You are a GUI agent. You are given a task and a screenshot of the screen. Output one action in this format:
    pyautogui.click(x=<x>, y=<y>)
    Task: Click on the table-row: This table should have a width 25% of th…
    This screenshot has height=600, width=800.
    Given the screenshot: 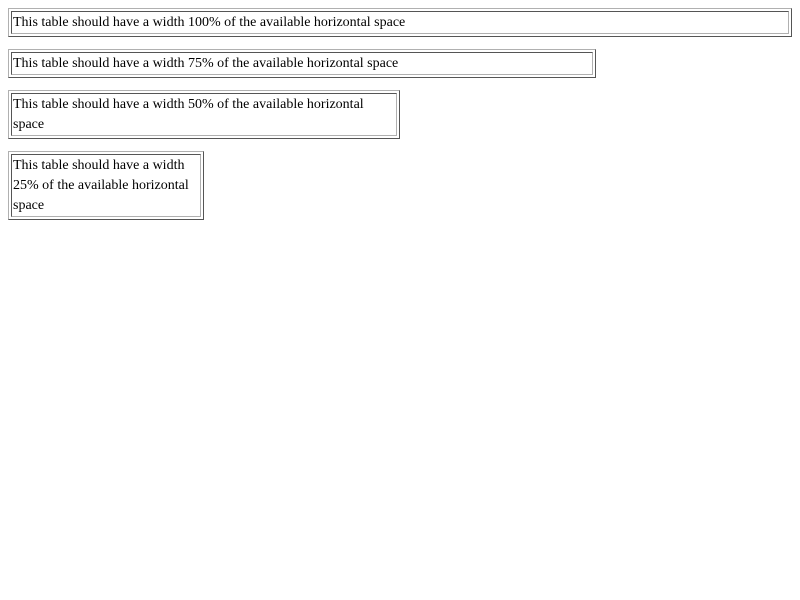 What is the action you would take?
    pyautogui.click(x=106, y=185)
    